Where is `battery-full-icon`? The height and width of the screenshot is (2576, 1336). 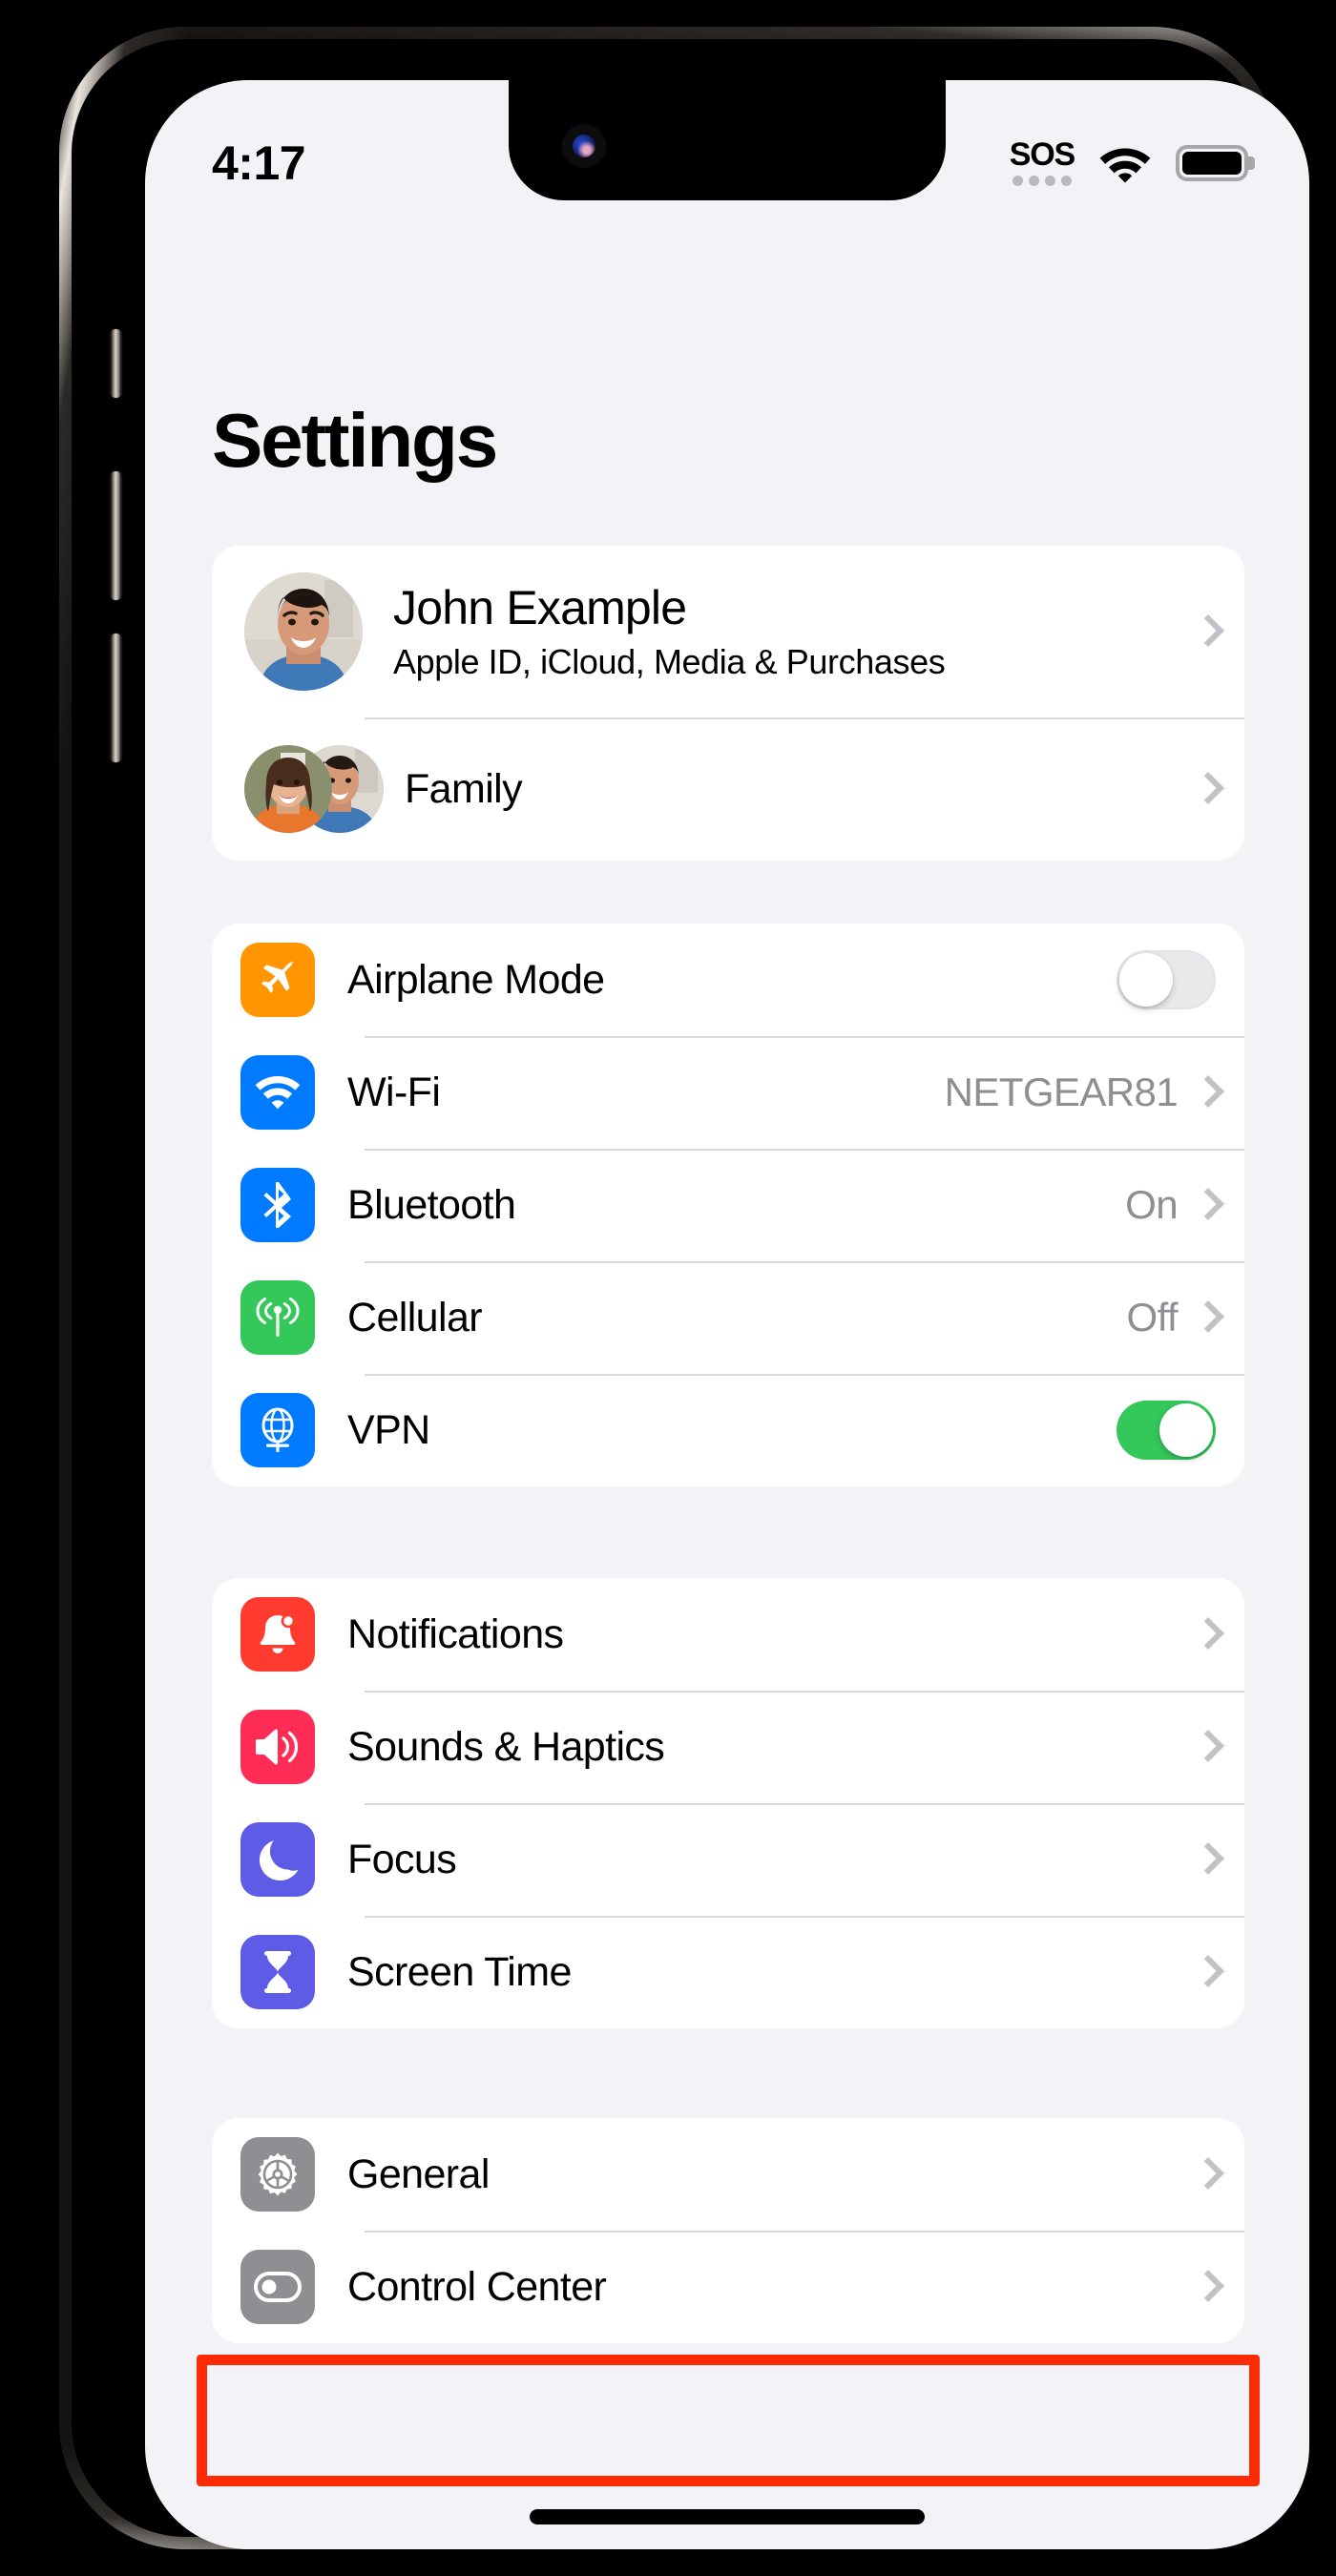 battery-full-icon is located at coordinates (1215, 163).